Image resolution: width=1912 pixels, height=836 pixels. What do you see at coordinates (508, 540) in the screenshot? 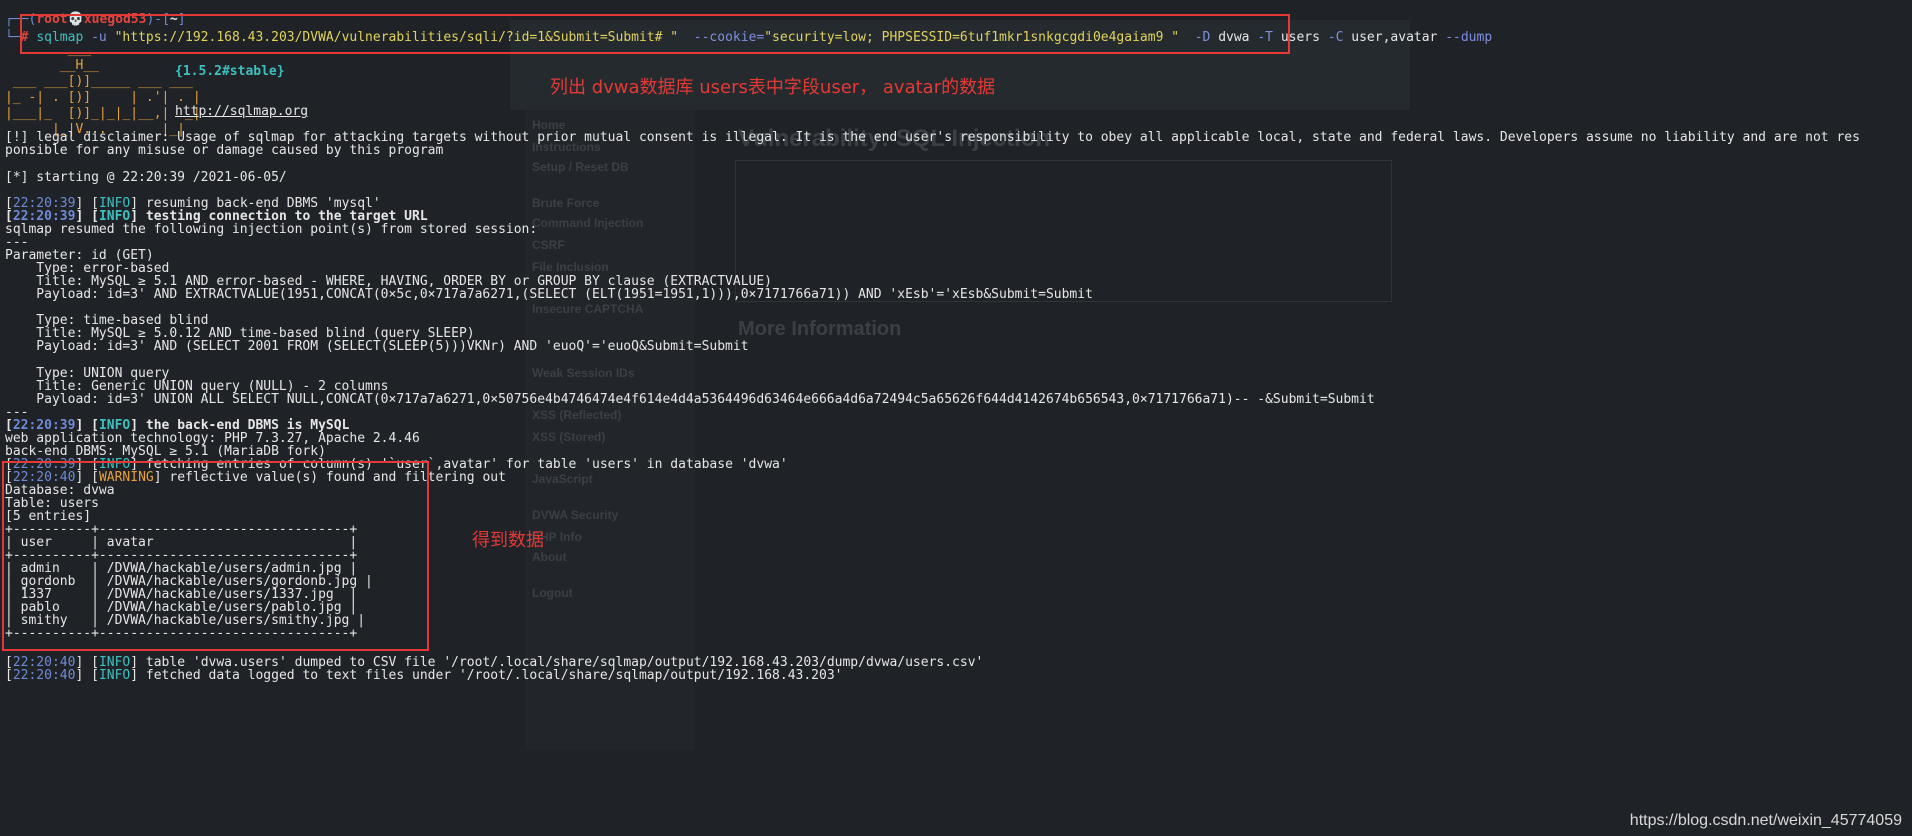
I see `result-annotation: 得到数据` at bounding box center [508, 540].